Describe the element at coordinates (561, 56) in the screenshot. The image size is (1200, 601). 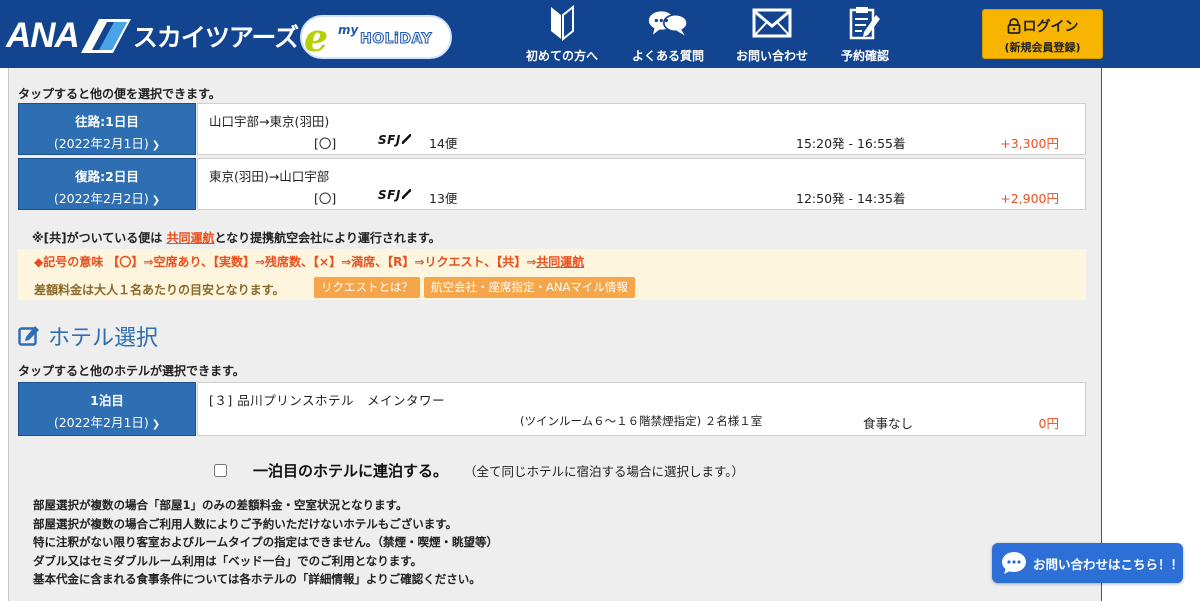
I see `nav-first-time-label: 初めての方へ` at that location.